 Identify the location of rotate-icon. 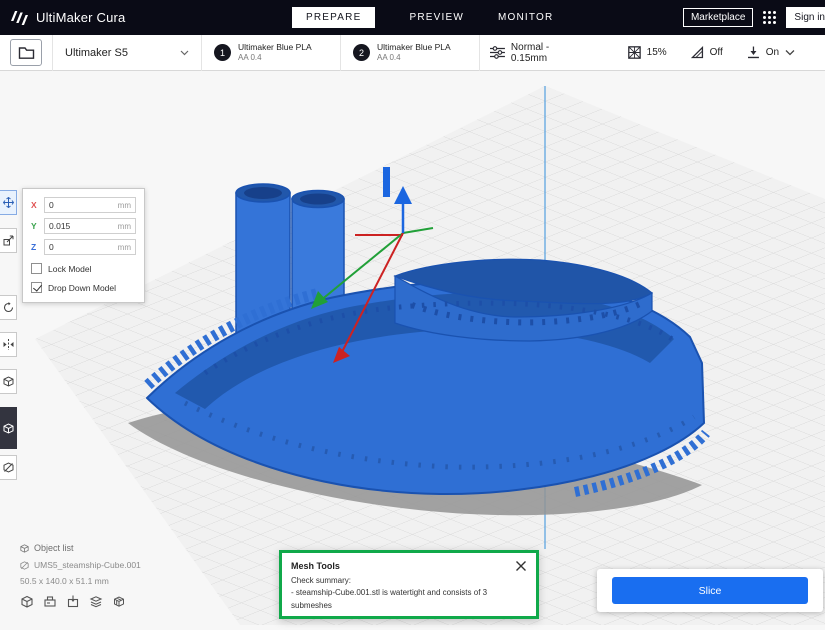
(8, 307).